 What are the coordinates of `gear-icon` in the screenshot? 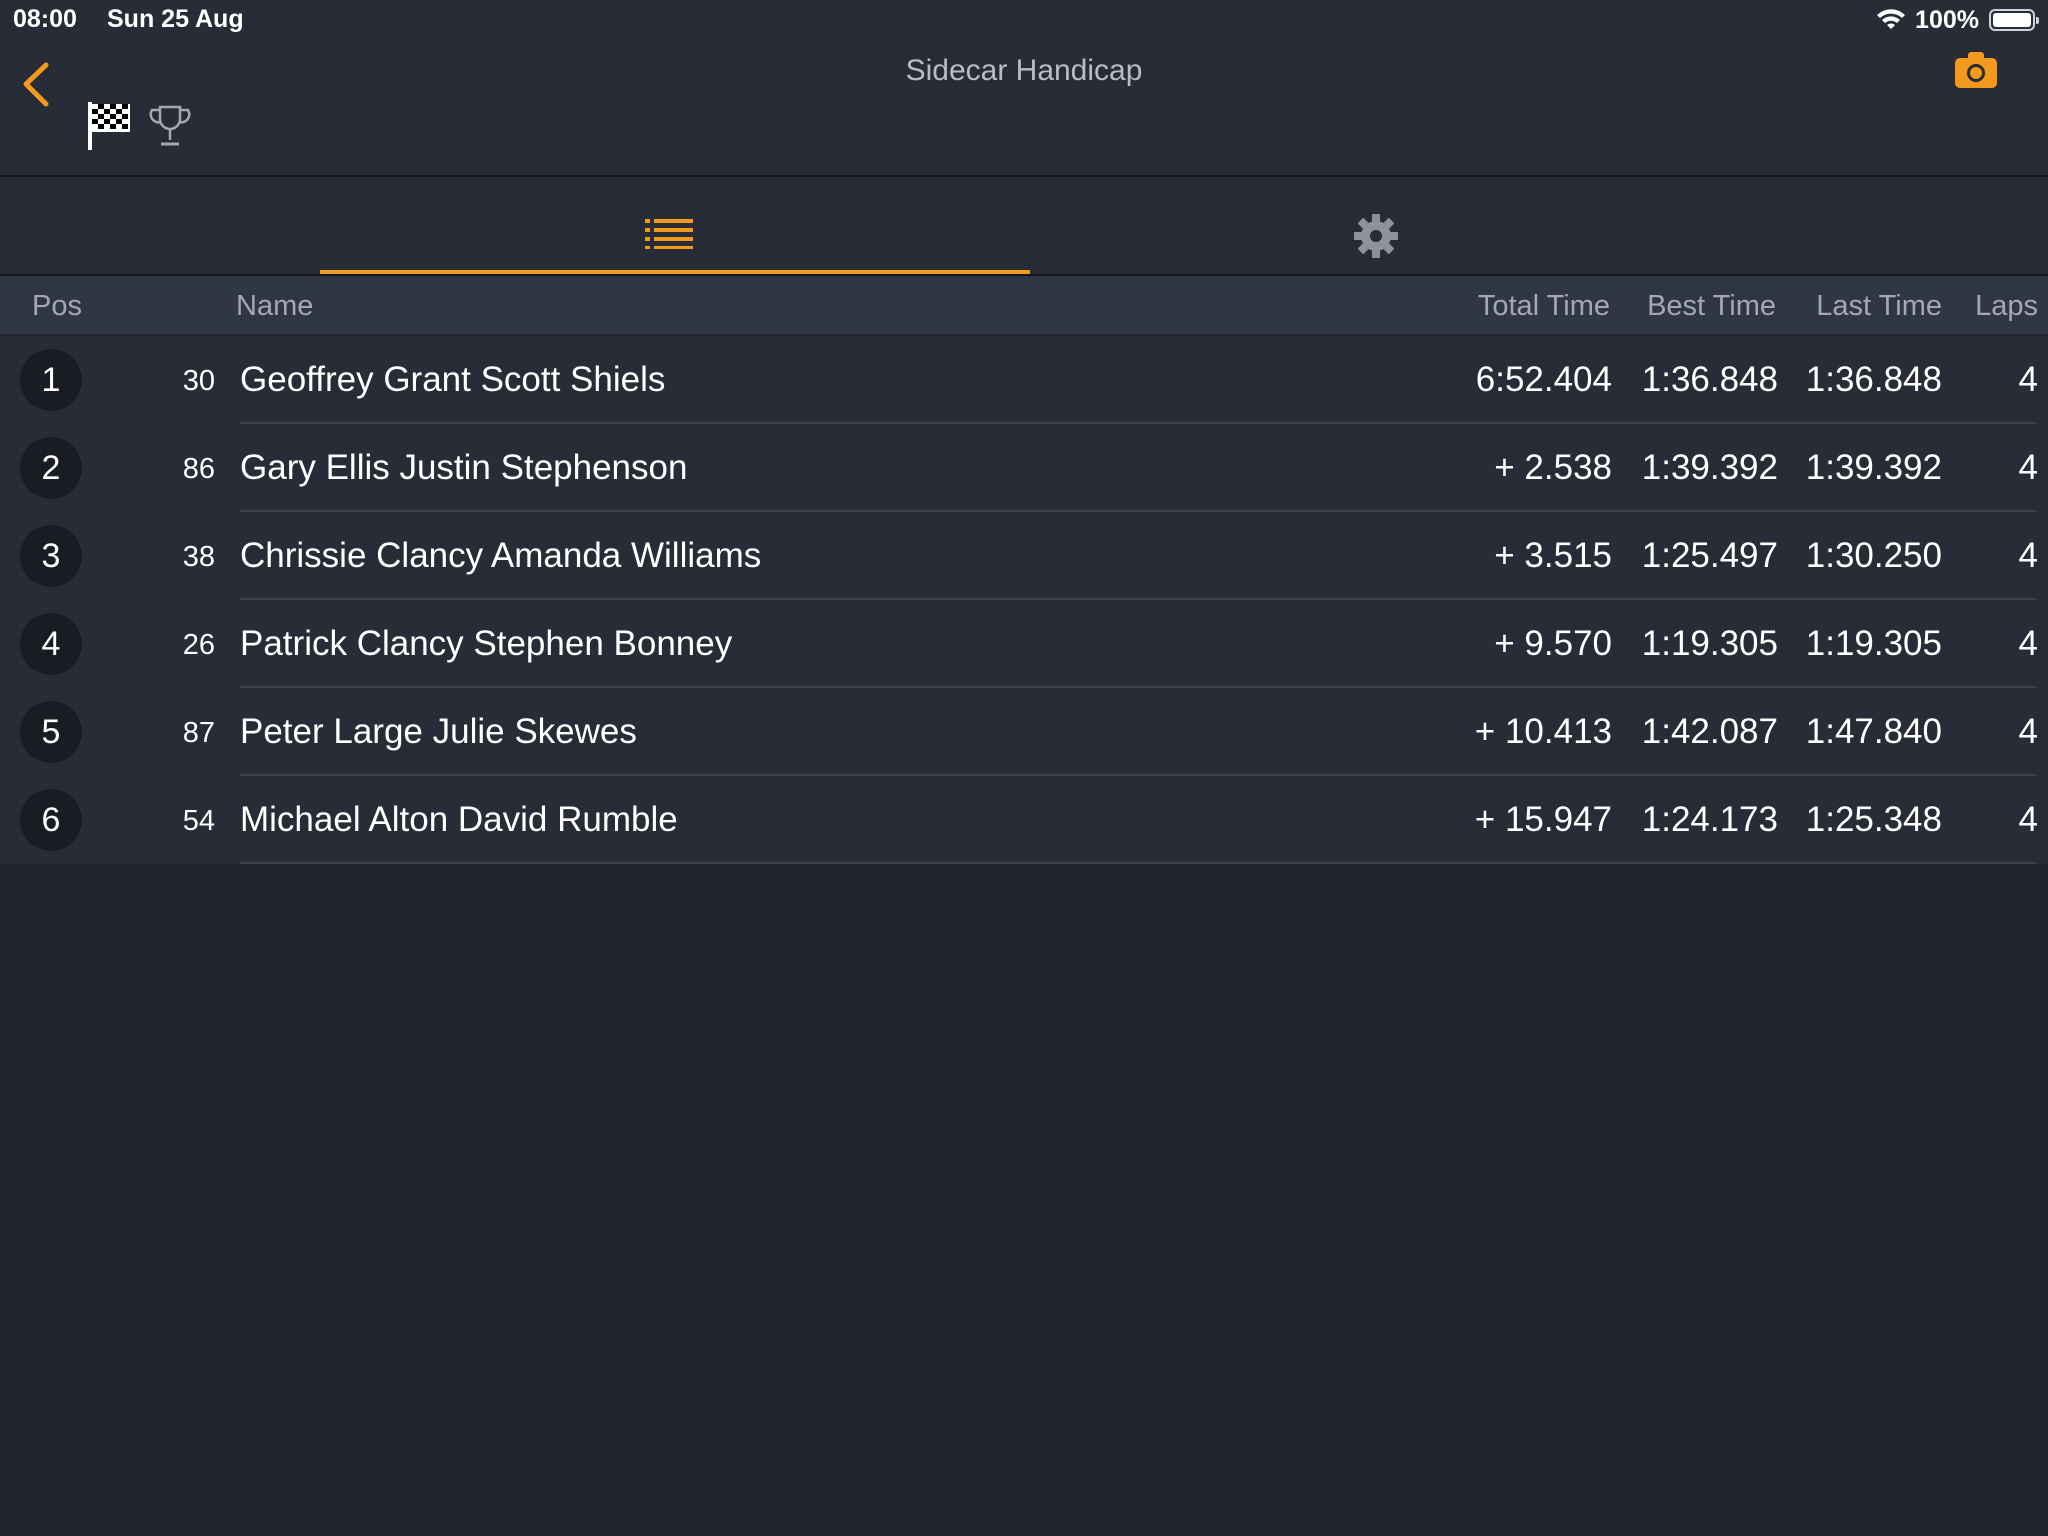 It's located at (1376, 236).